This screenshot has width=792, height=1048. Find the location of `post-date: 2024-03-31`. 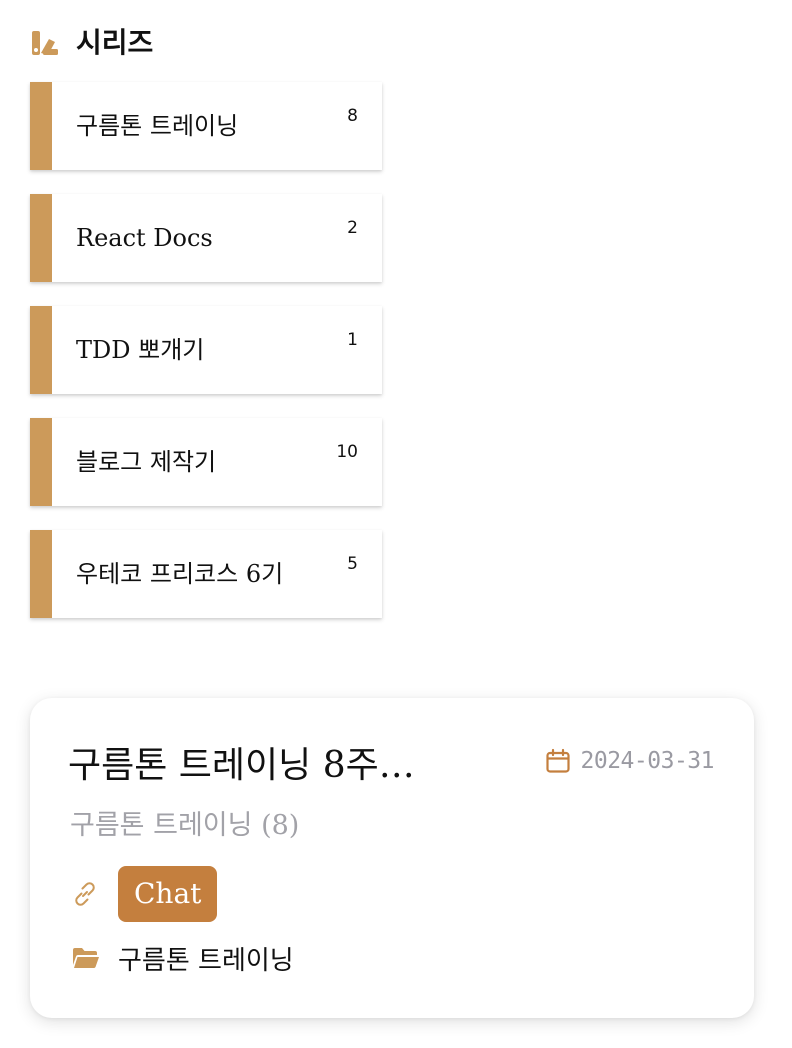

post-date: 2024-03-31 is located at coordinates (630, 761).